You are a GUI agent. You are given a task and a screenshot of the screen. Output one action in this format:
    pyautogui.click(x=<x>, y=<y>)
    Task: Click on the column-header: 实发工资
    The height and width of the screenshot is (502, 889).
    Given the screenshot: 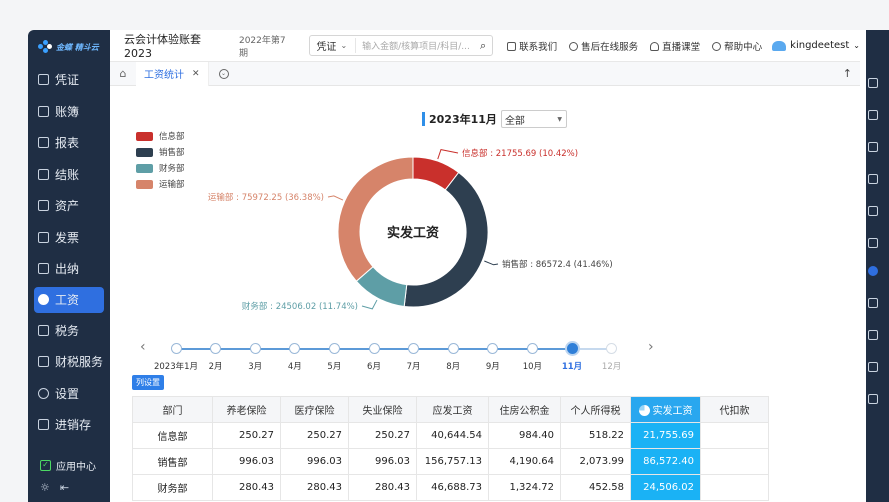 What is the action you would take?
    pyautogui.click(x=665, y=409)
    